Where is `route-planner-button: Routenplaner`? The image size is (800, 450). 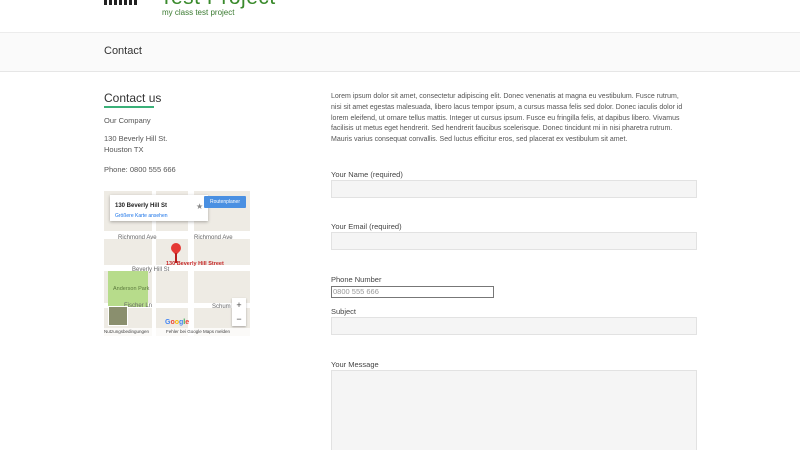 route-planner-button: Routenplaner is located at coordinates (225, 202).